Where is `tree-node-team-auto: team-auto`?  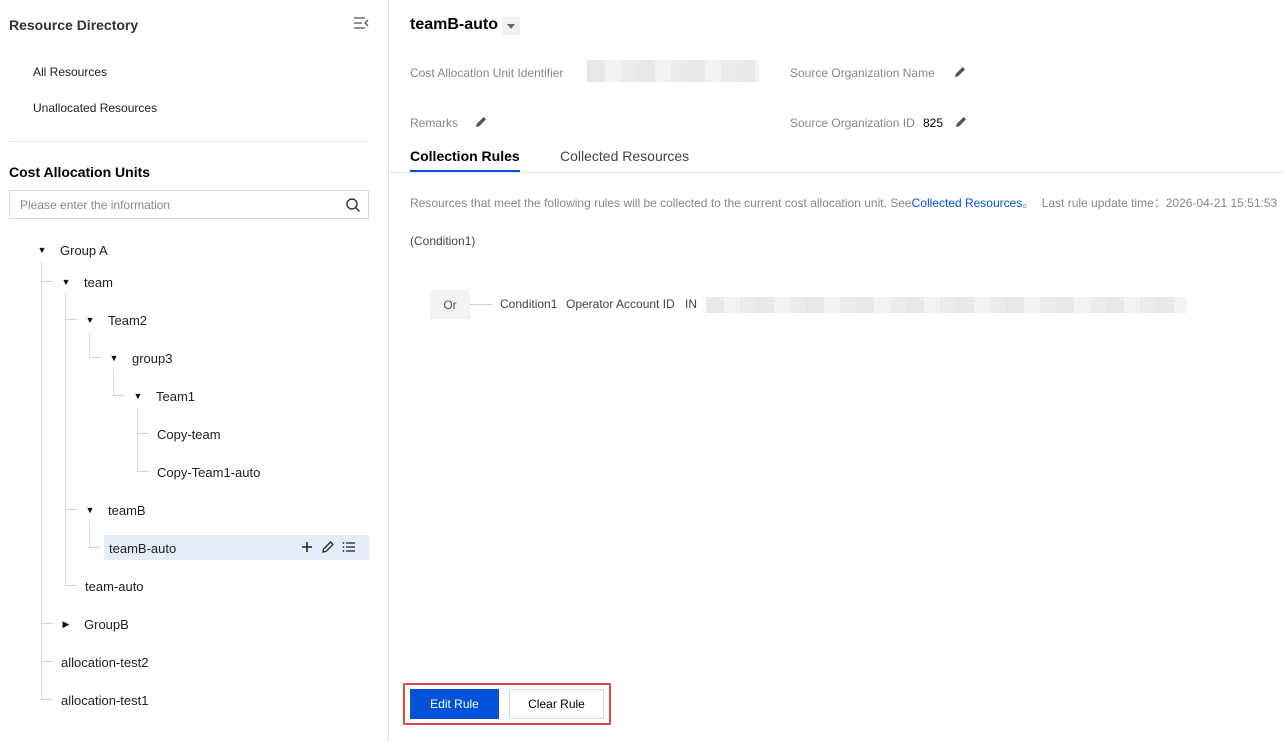
tree-node-team-auto: team-auto is located at coordinates (114, 586).